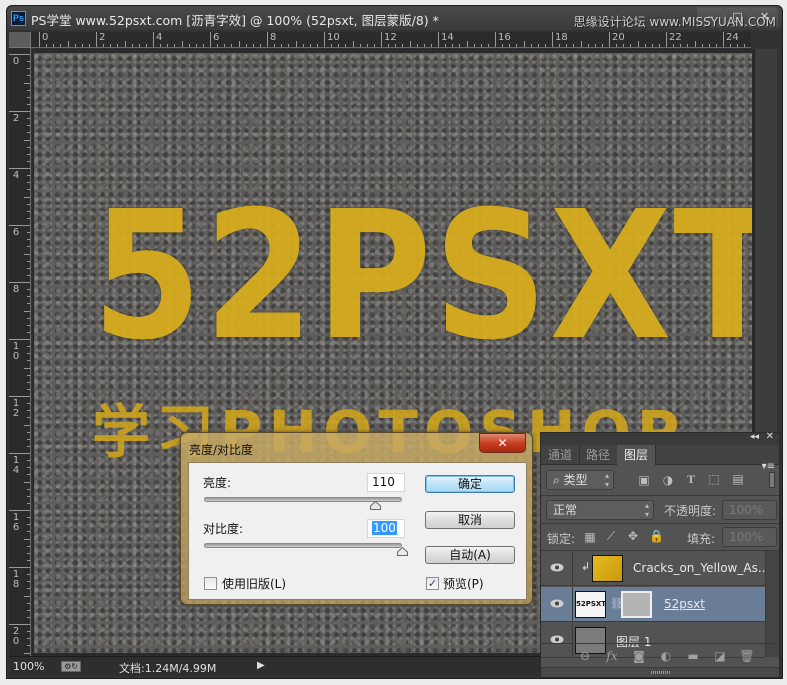 Image resolution: width=787 pixels, height=685 pixels. What do you see at coordinates (660, 481) in the screenshot?
I see `filter-row: ⌕ 类型 ▴ ▾ ▣ ◑ T ⬚ ▤` at bounding box center [660, 481].